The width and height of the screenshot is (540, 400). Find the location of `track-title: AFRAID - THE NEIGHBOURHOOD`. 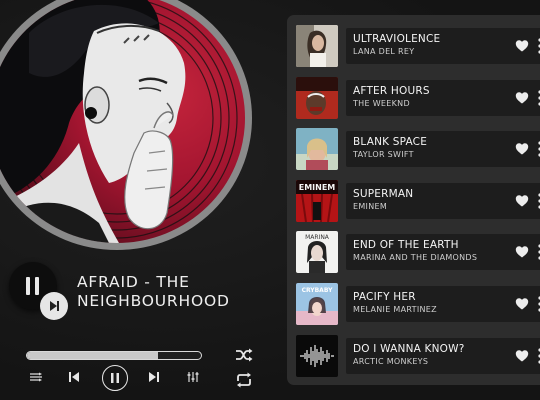

track-title: AFRAID - THE NEIGHBOURHOOD is located at coordinates (153, 291).